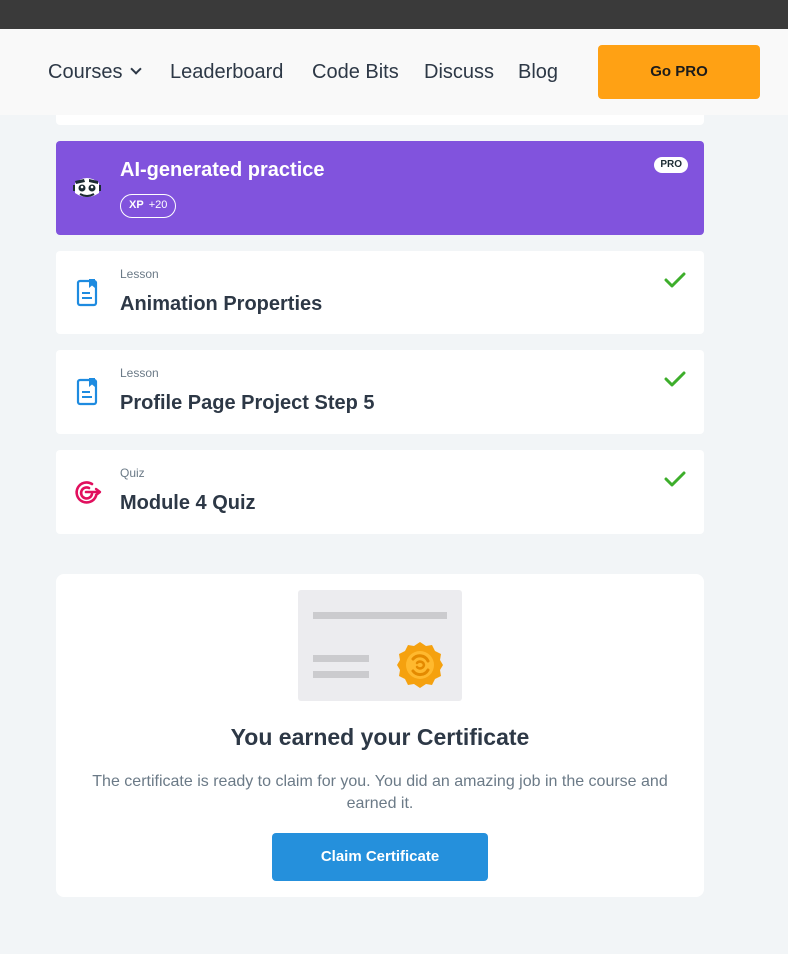 The width and height of the screenshot is (788, 954). What do you see at coordinates (380, 645) in the screenshot?
I see `certificate-icon` at bounding box center [380, 645].